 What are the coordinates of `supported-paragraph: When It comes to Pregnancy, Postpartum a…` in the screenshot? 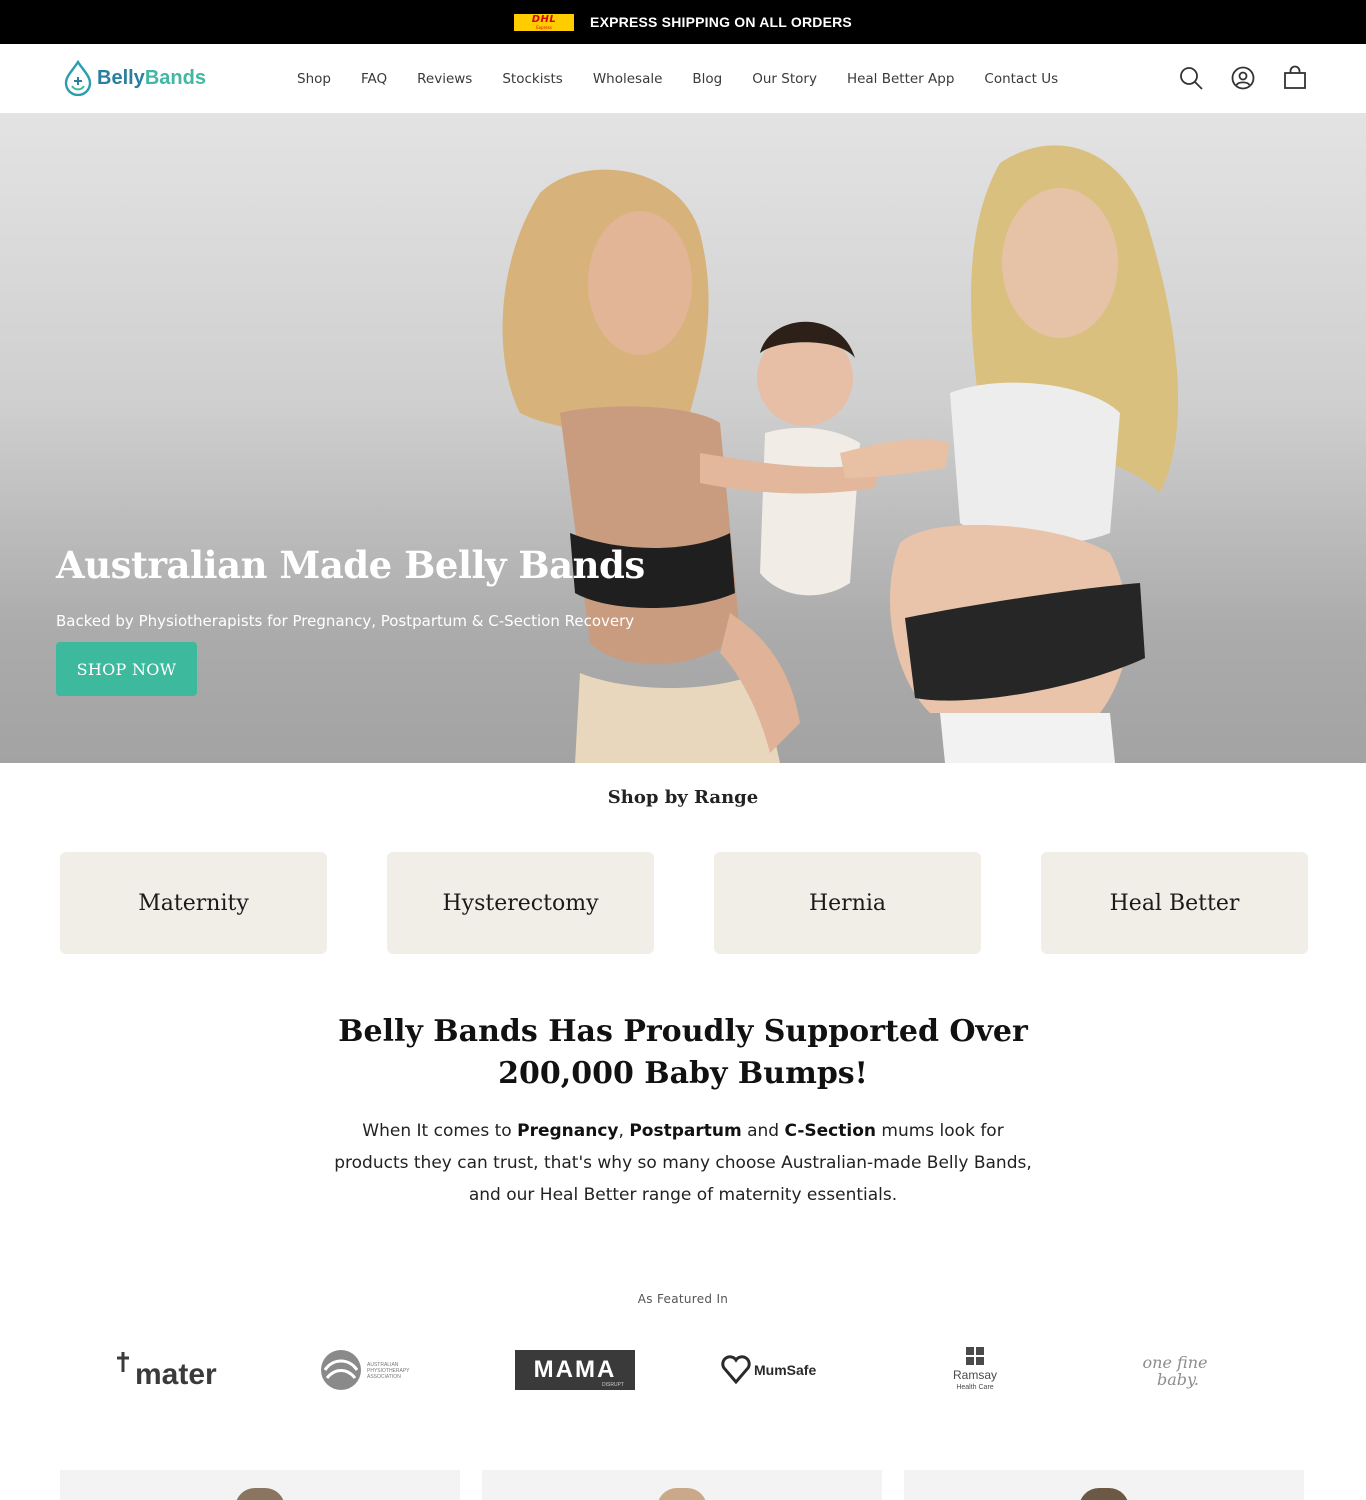 It's located at (683, 1163).